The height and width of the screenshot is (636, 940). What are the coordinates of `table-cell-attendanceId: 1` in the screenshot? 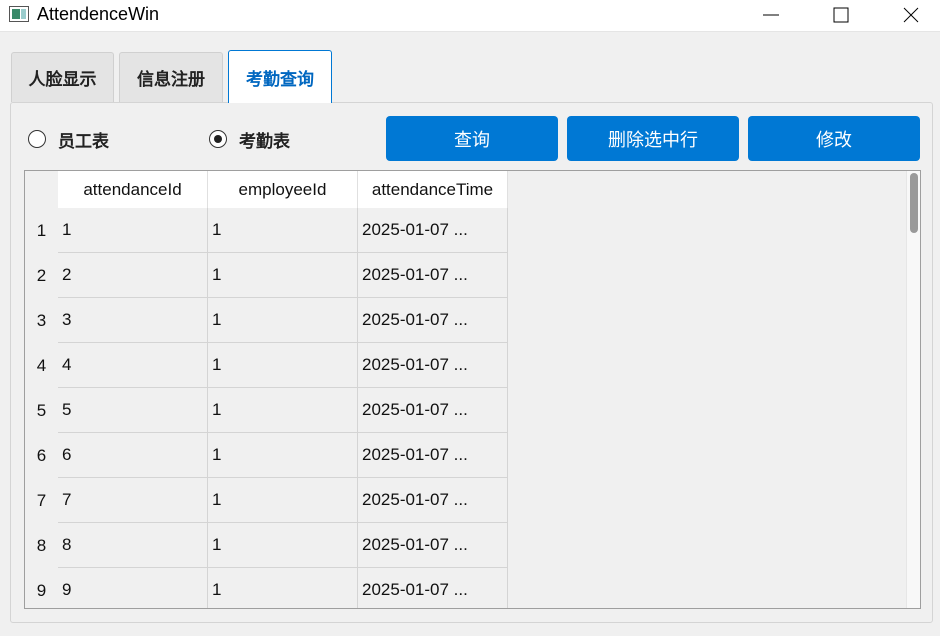 It's located at (133, 230).